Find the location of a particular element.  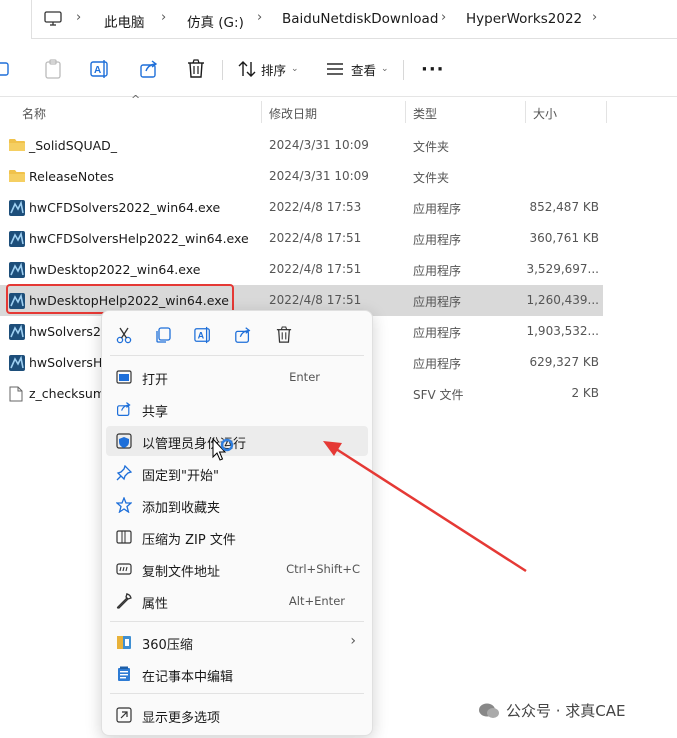

chevron-down-icon: ⌄ is located at coordinates (385, 69).